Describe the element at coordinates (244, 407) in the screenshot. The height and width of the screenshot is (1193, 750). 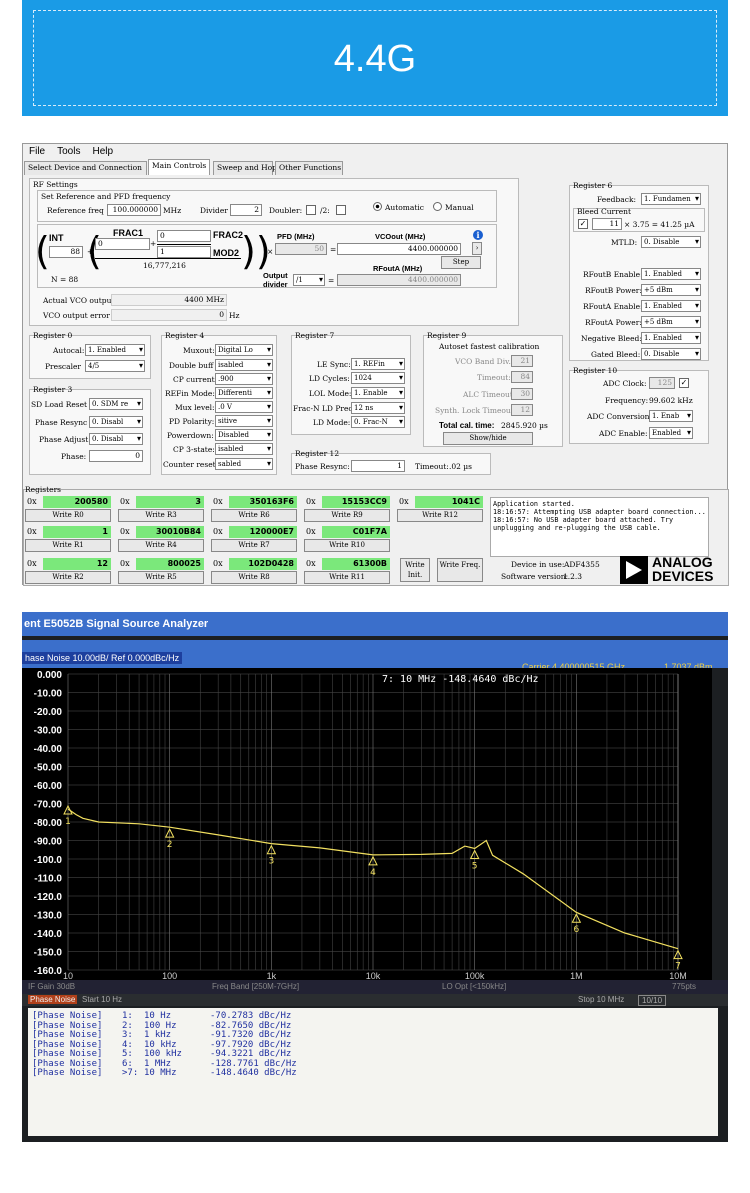
I see `mux-level-select: .0 V` at that location.